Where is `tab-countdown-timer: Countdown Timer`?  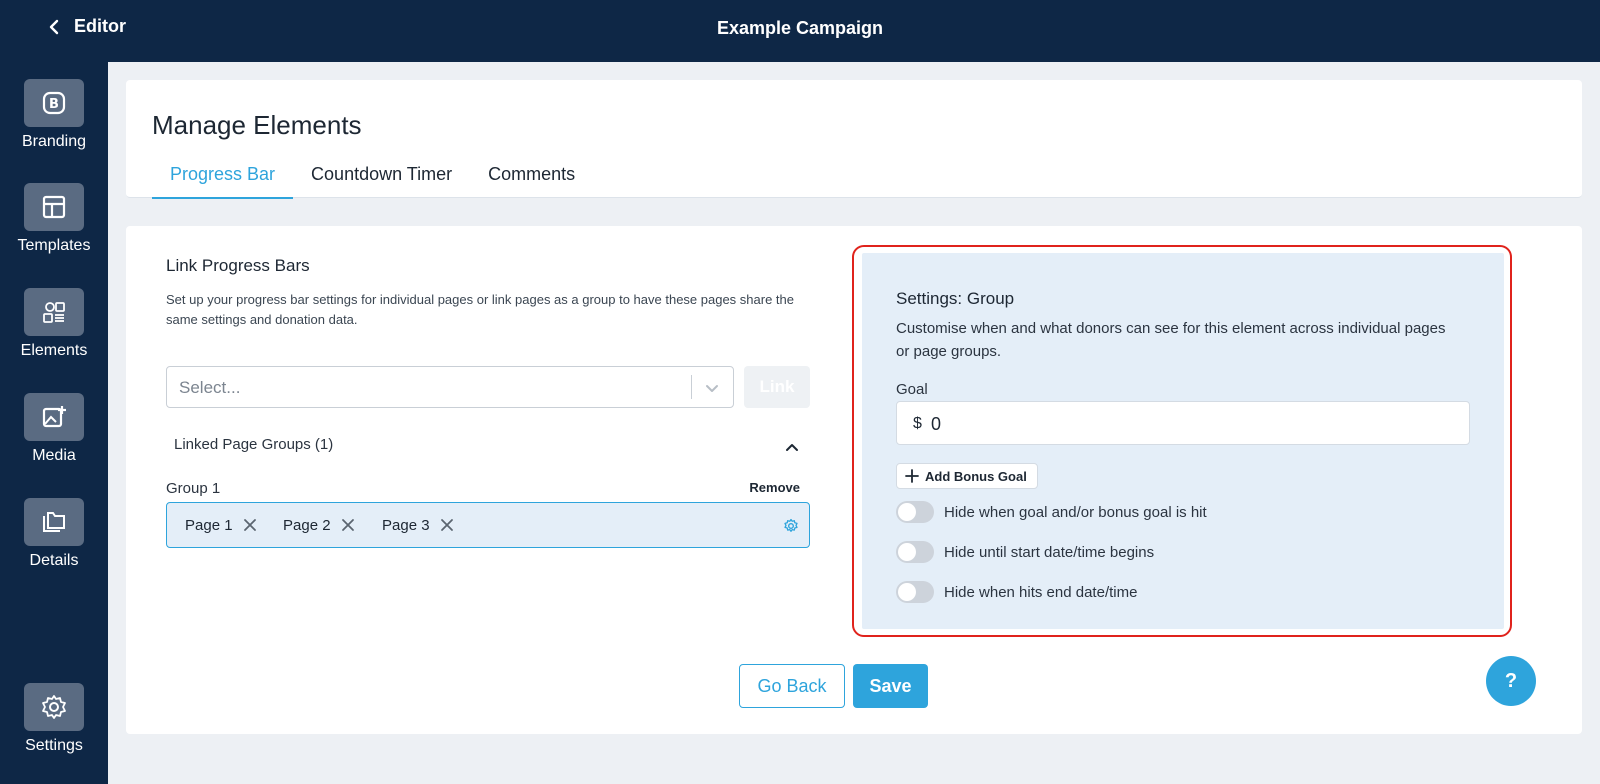
tab-countdown-timer: Countdown Timer is located at coordinates (381, 181).